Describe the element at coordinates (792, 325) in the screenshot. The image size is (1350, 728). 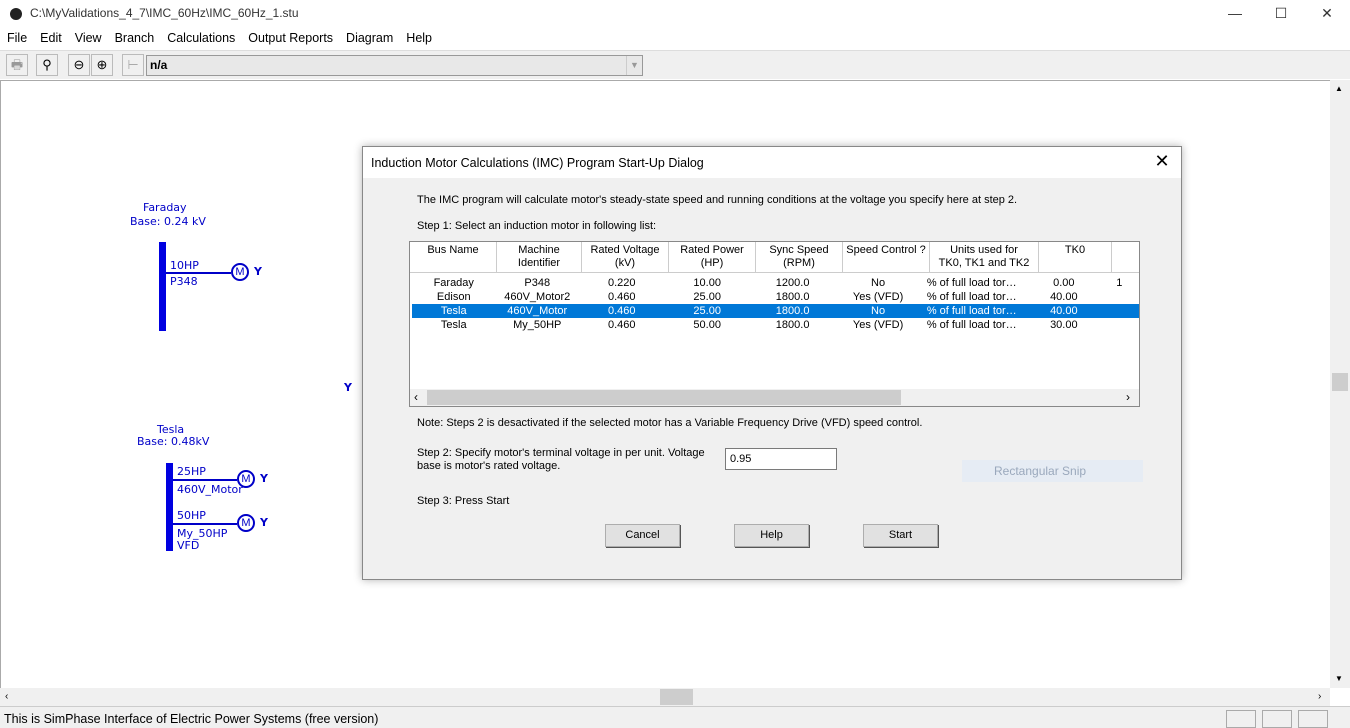
I see `cell-sync-speed: 1800.0` at that location.